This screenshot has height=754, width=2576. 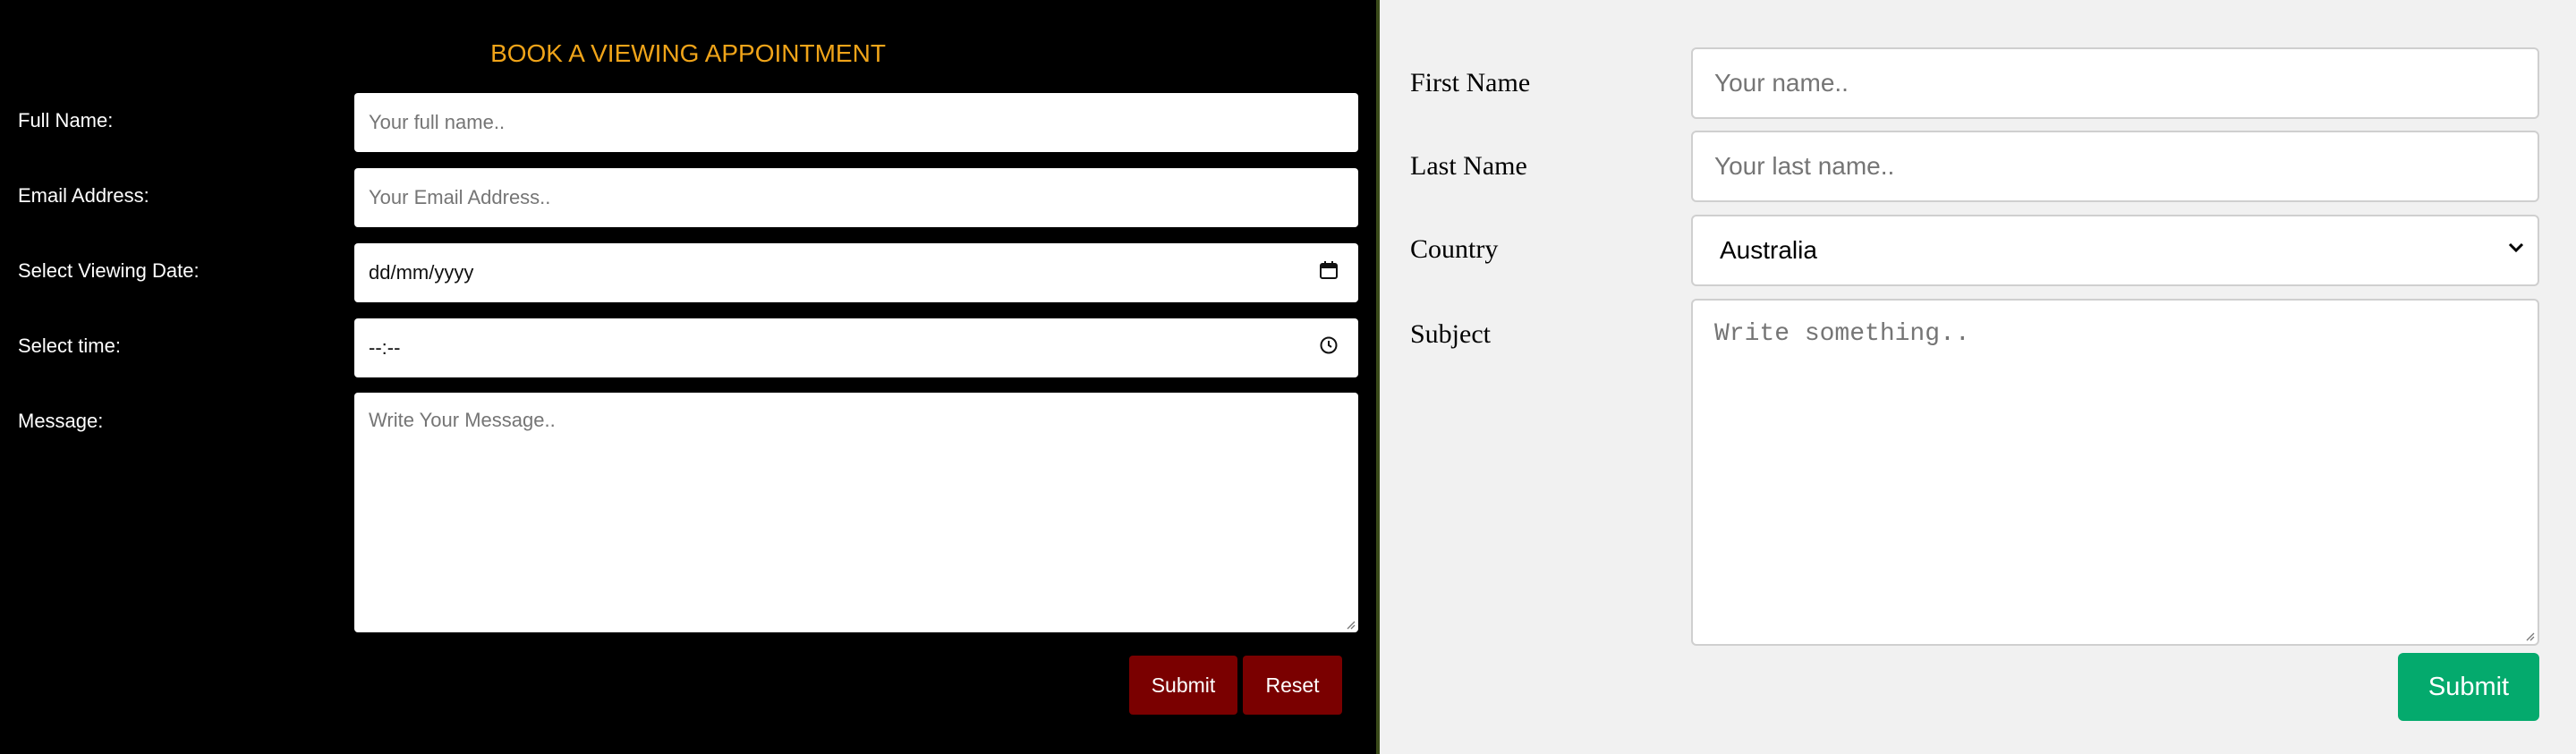 What do you see at coordinates (1329, 347) in the screenshot?
I see `clock-icon` at bounding box center [1329, 347].